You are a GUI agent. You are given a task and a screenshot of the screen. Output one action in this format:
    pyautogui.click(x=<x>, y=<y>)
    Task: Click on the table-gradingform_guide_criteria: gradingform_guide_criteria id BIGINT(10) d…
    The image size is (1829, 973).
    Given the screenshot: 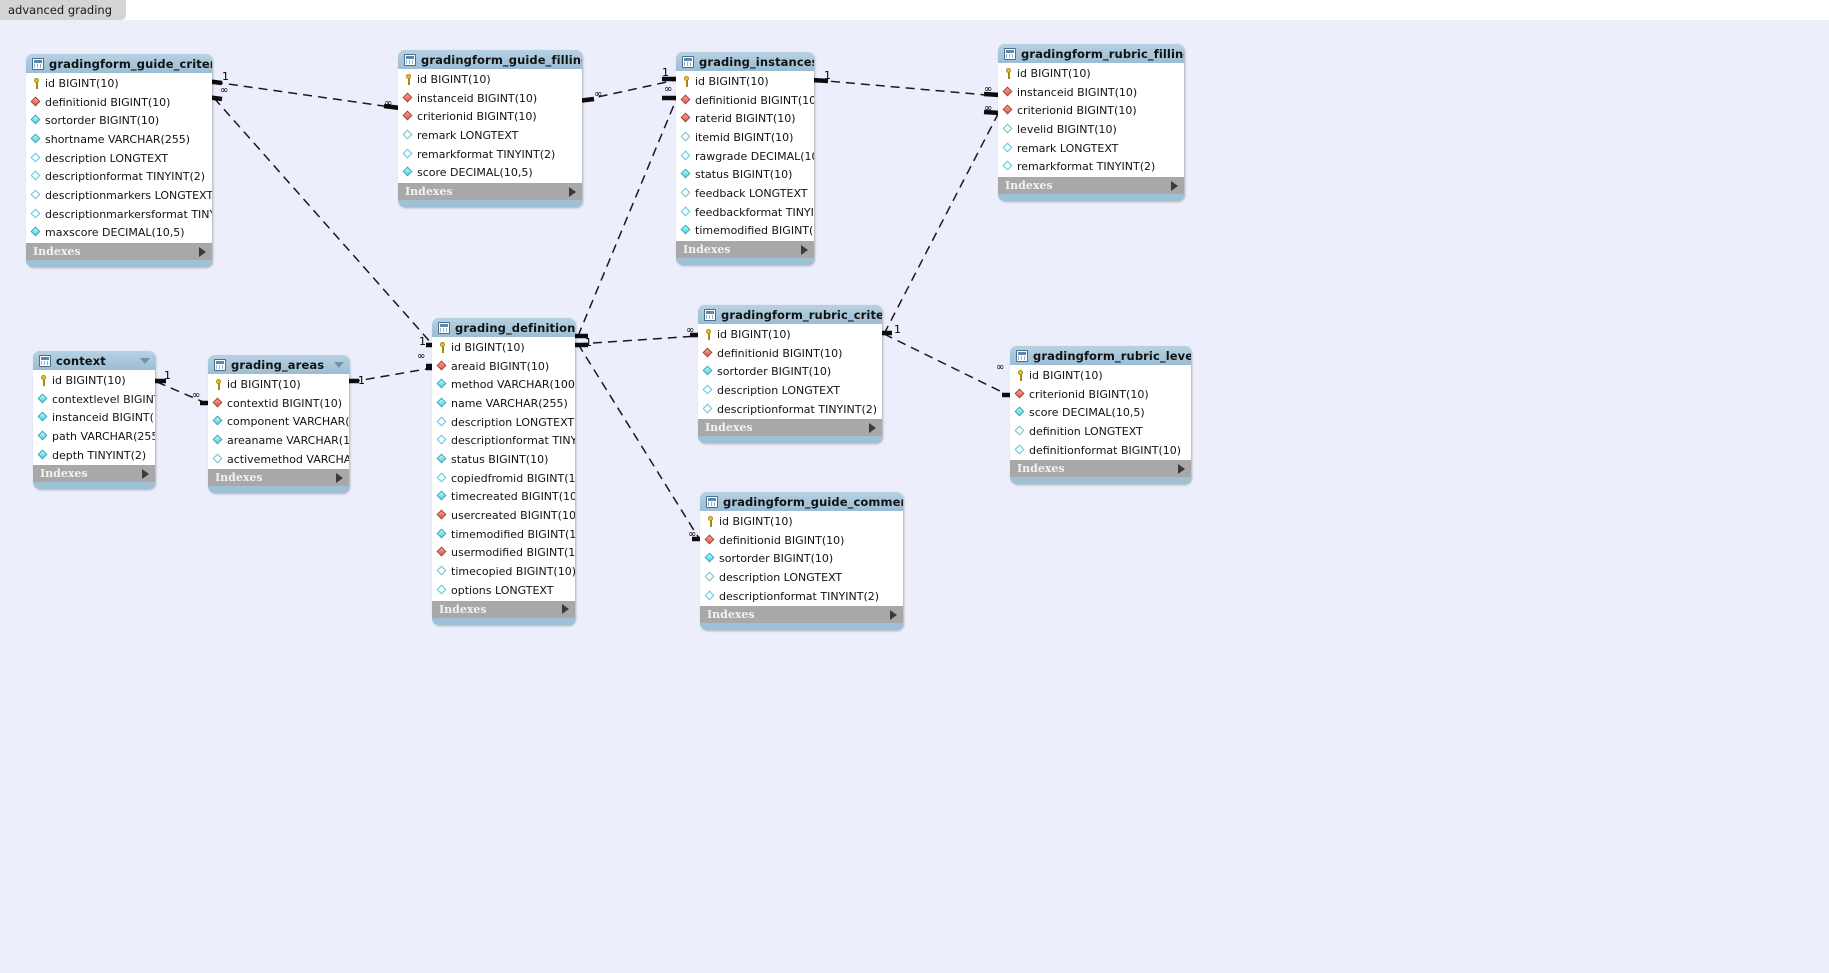 What is the action you would take?
    pyautogui.click(x=119, y=161)
    